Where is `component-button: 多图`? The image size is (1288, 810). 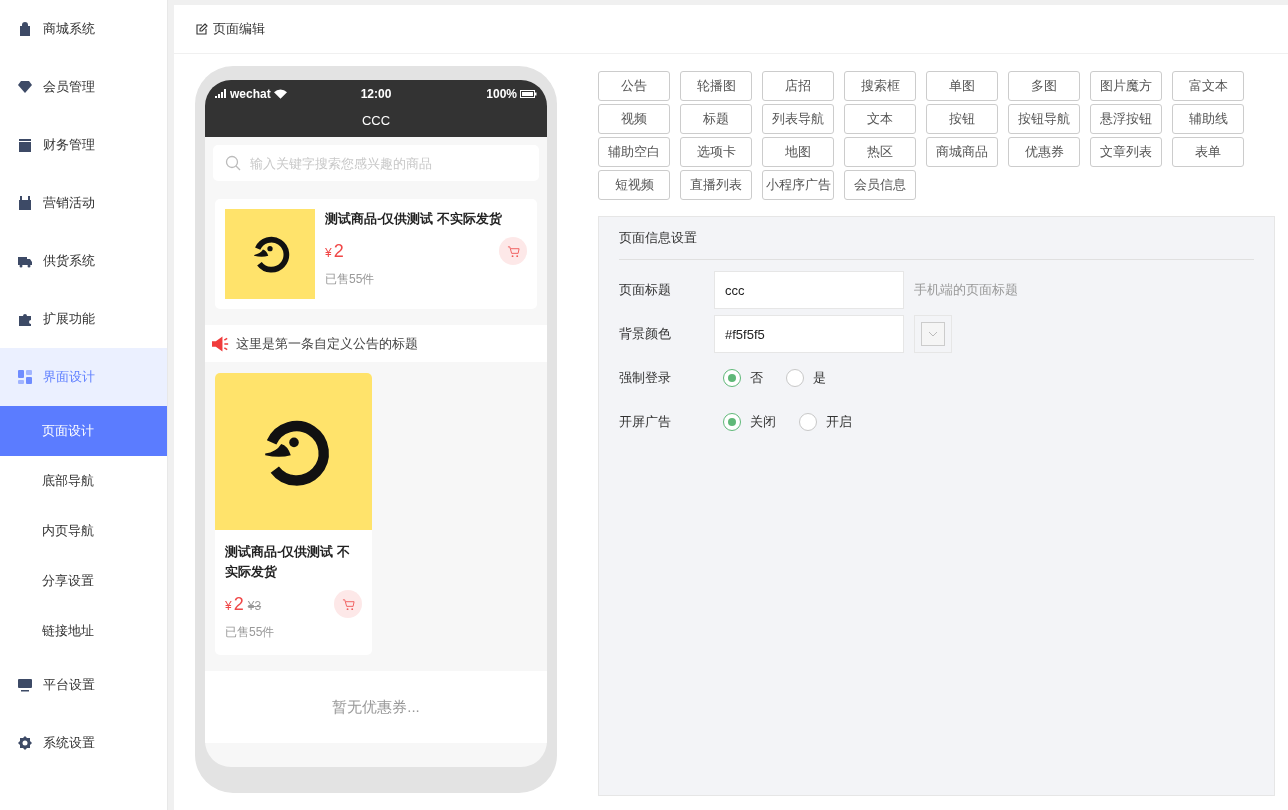 component-button: 多图 is located at coordinates (1044, 86).